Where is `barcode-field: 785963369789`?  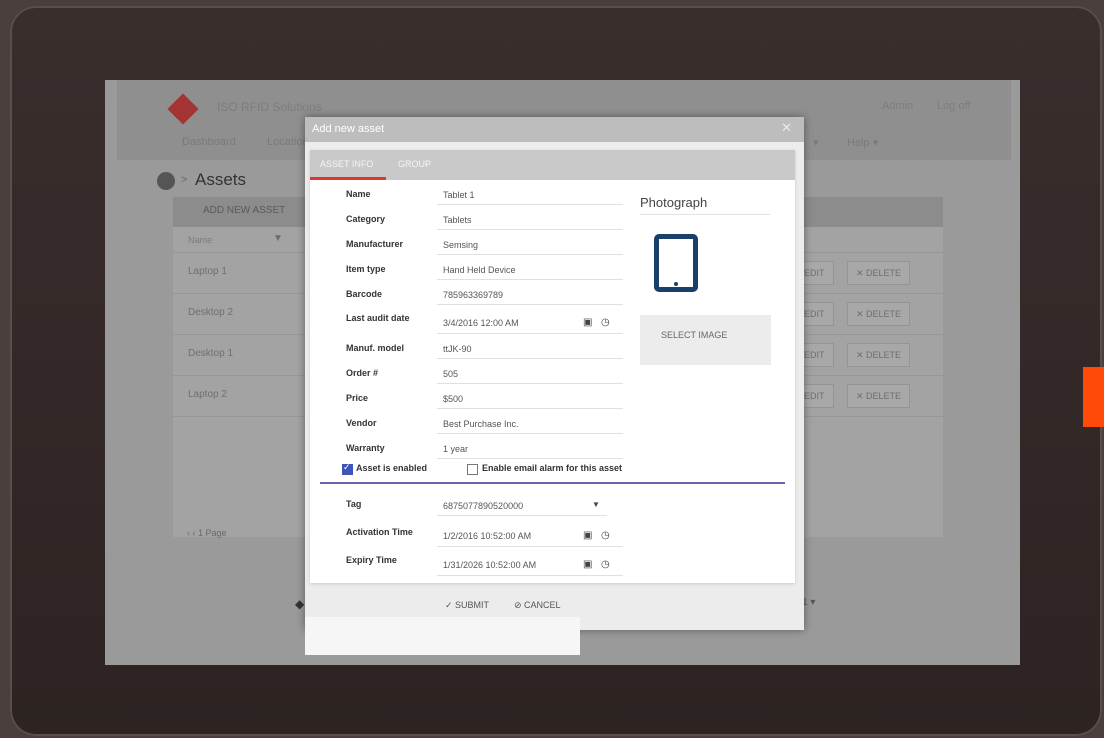
barcode-field: 785963369789 is located at coordinates (530, 295).